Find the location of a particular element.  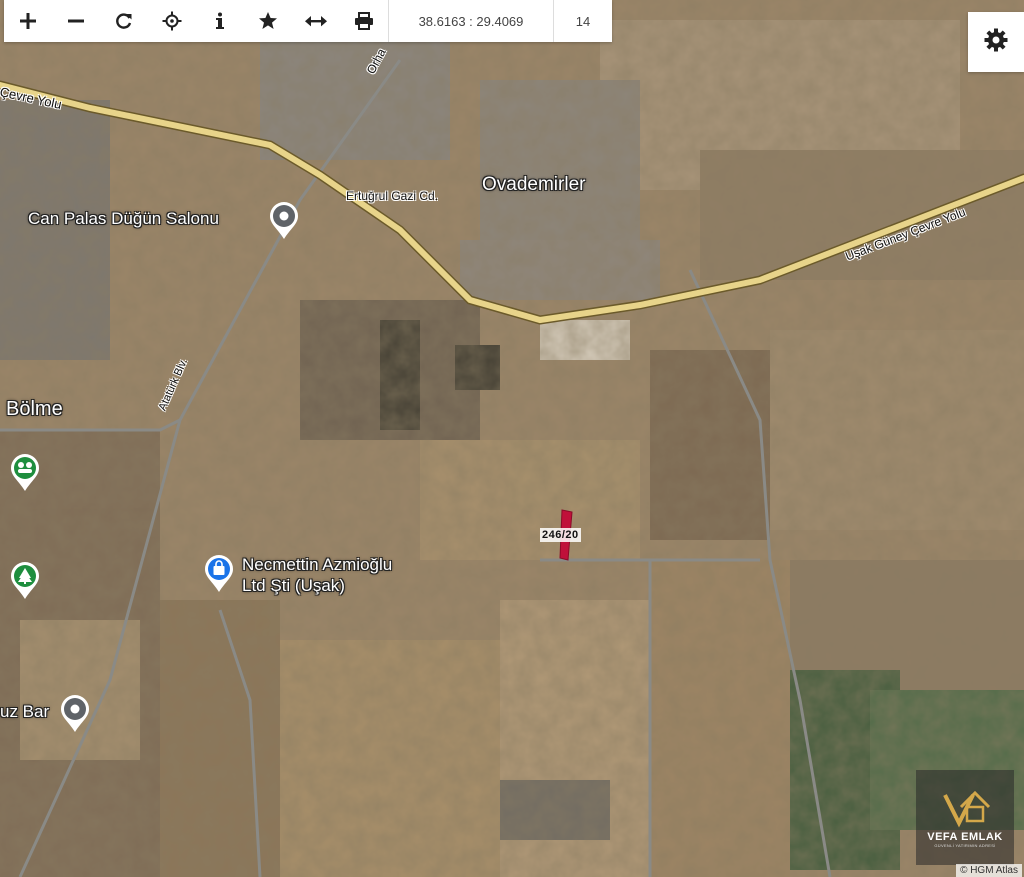

map-toolbar: 38.6163 : 29.4069 14 is located at coordinates (308, 21).